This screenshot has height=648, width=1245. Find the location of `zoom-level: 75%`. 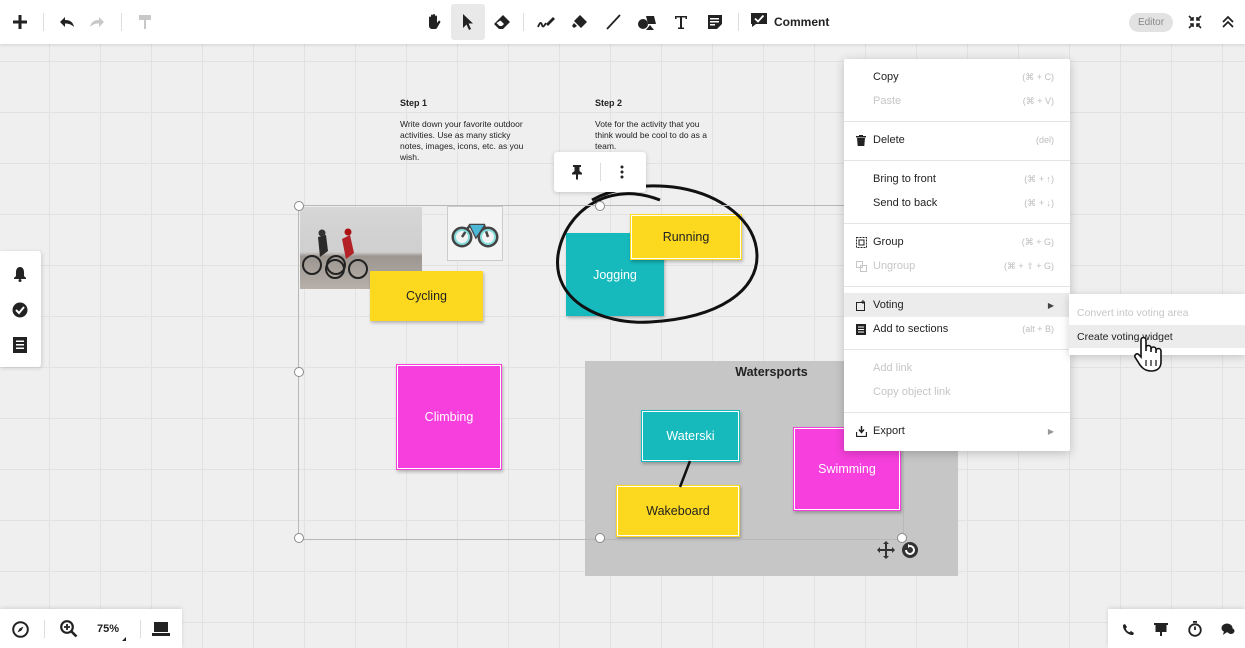

zoom-level: 75% is located at coordinates (108, 629).